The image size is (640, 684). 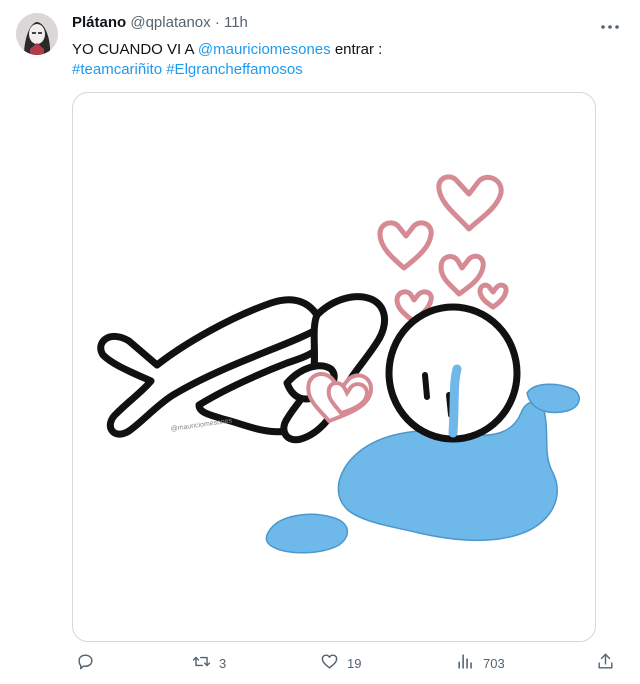 I want to click on views-count: 703, so click(x=494, y=663).